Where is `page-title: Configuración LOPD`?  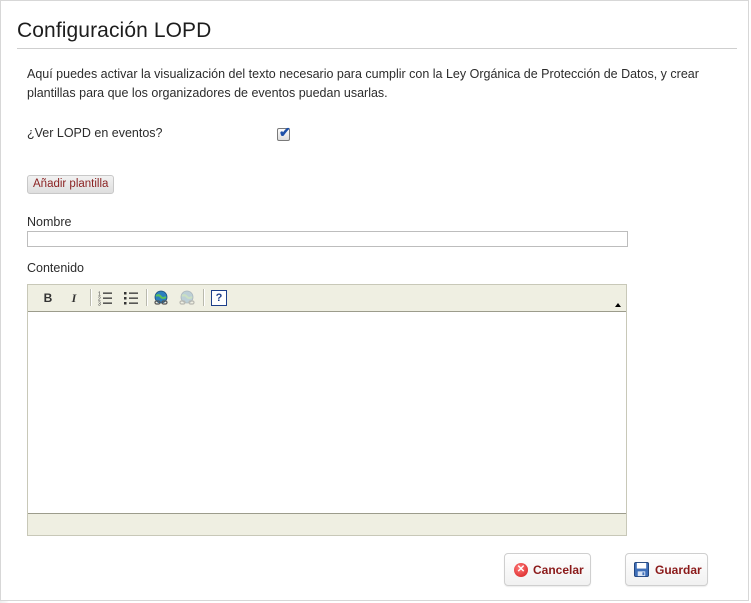 page-title: Configuración LOPD is located at coordinates (114, 30).